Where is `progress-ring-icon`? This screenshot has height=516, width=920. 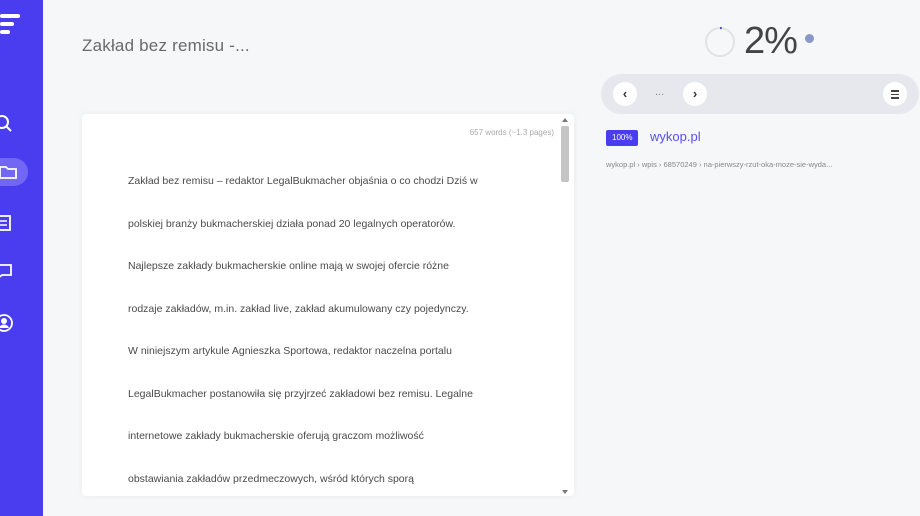
progress-ring-icon is located at coordinates (720, 42).